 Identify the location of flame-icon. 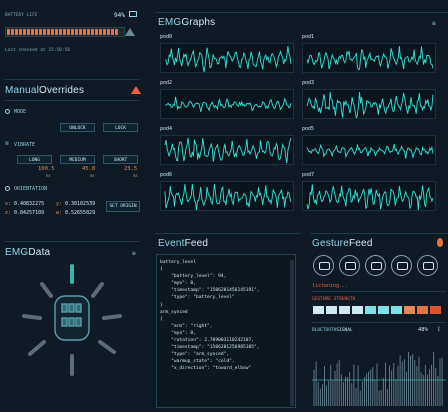
(440, 242).